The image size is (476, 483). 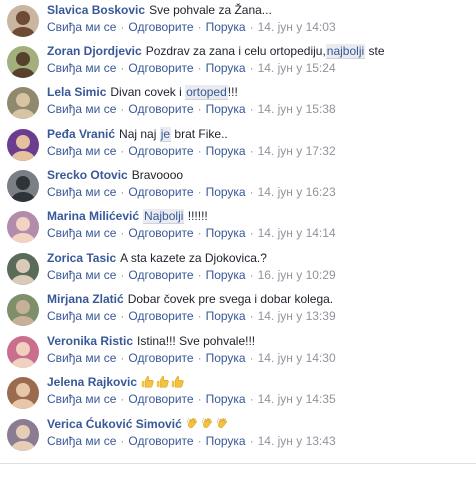 I want to click on comment-timestamp: 14. јун у 14:30, so click(x=297, y=358).